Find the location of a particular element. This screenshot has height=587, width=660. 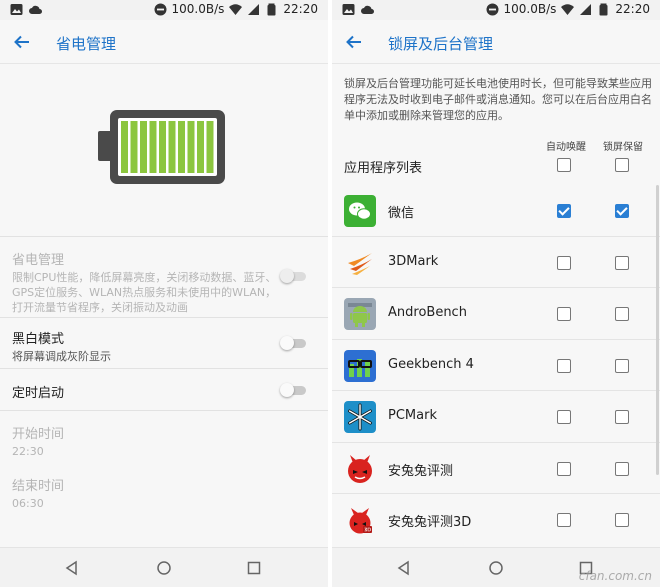

navigation-bar is located at coordinates (164, 567).